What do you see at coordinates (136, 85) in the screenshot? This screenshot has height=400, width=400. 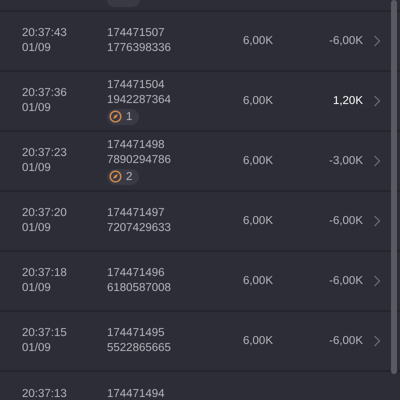 I see `round-id: 174471504` at bounding box center [136, 85].